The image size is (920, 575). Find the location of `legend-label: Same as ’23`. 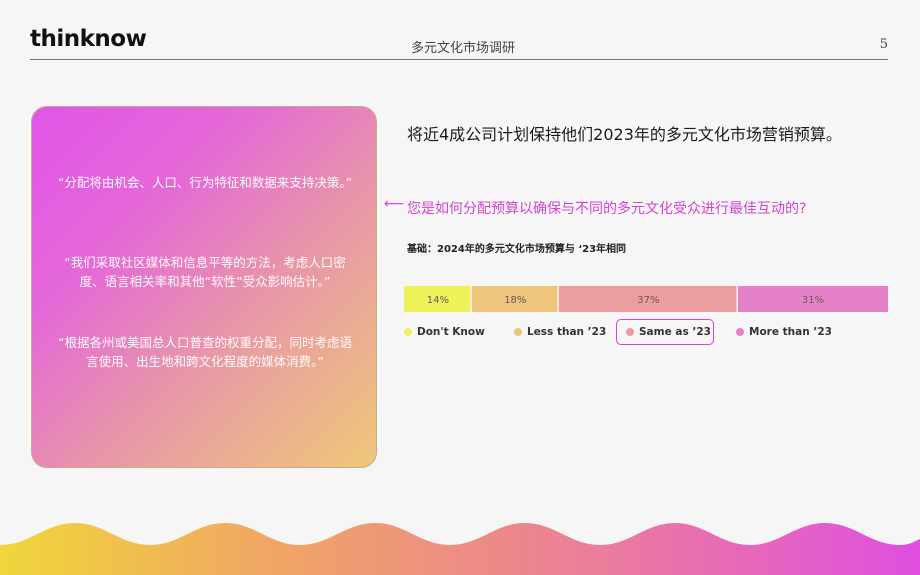

legend-label: Same as ’23 is located at coordinates (675, 332).